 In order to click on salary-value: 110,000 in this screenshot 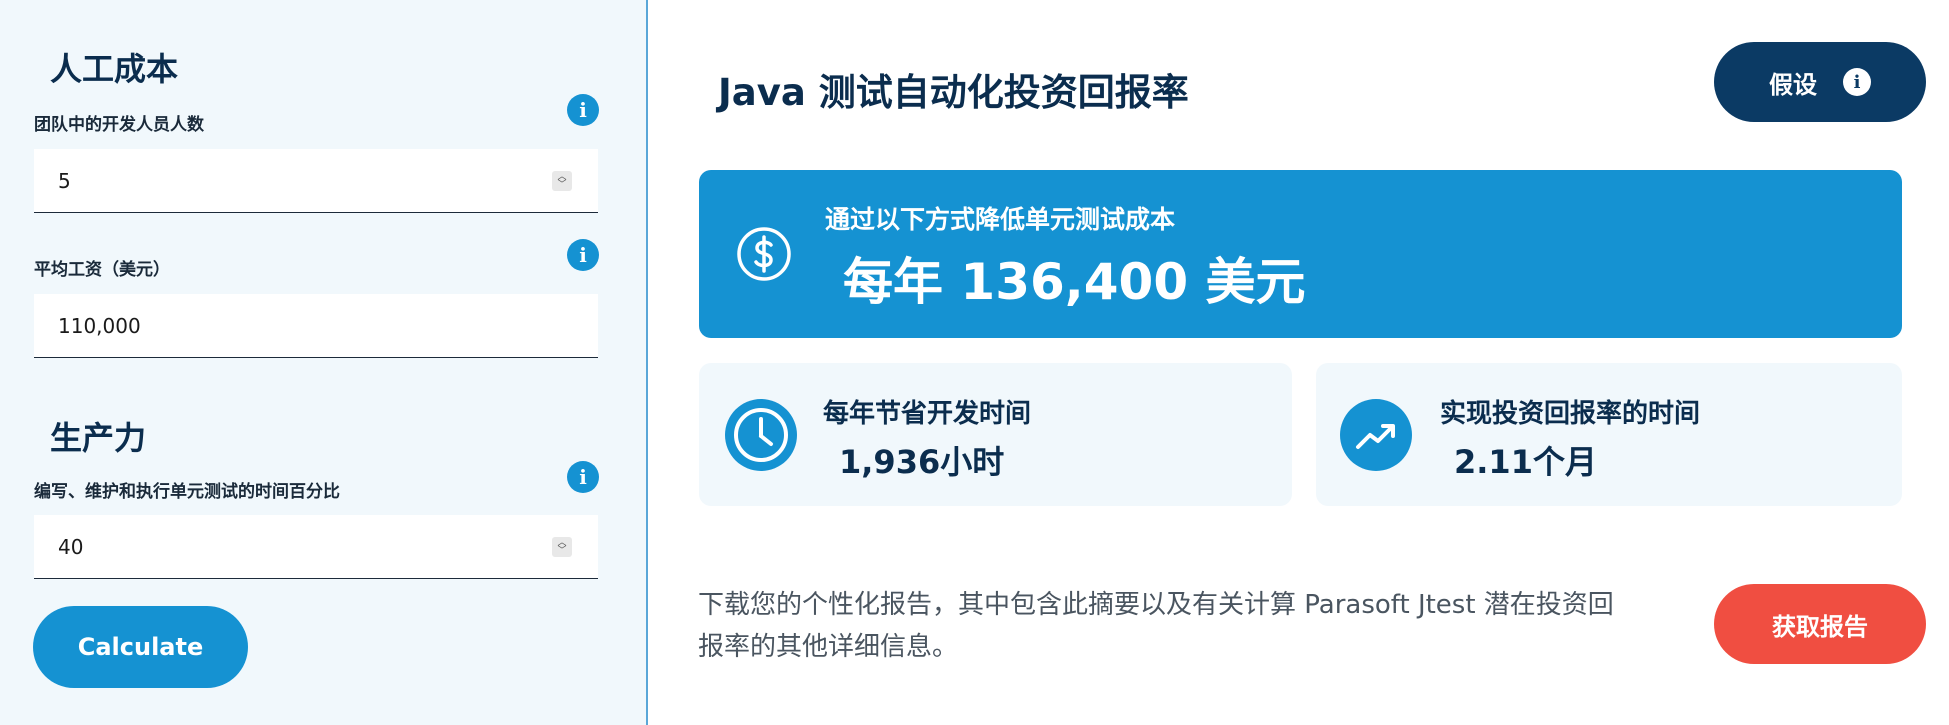, I will do `click(99, 325)`.